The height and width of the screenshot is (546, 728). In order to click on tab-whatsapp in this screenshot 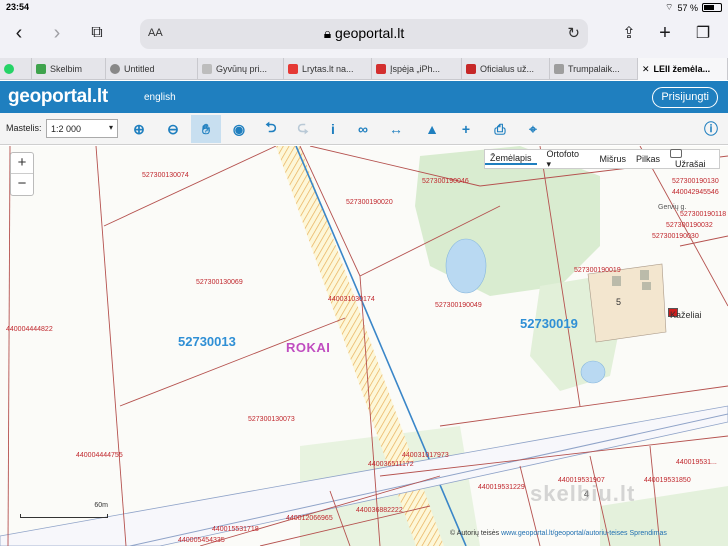, I will do `click(16, 69)`.